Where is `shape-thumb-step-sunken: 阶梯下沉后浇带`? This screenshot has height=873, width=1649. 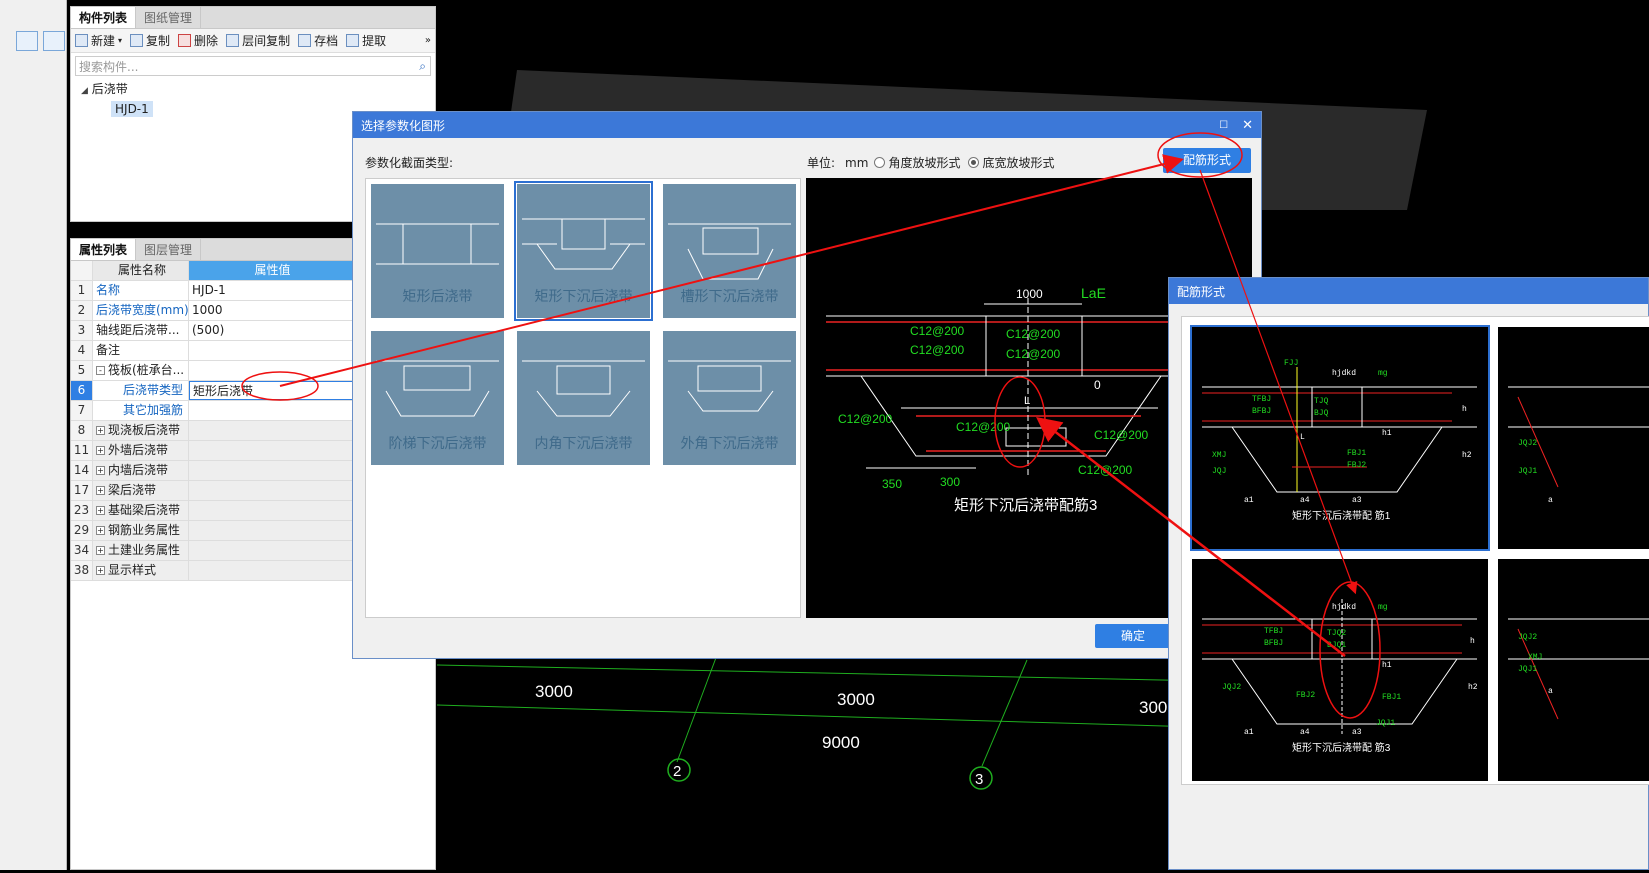 shape-thumb-step-sunken: 阶梯下沉后浇带 is located at coordinates (437, 398).